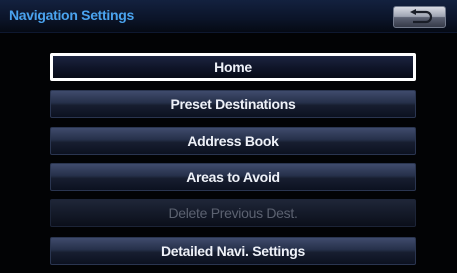 This screenshot has height=273, width=457. Describe the element at coordinates (233, 141) in the screenshot. I see `address-book-button: Address Book` at that location.